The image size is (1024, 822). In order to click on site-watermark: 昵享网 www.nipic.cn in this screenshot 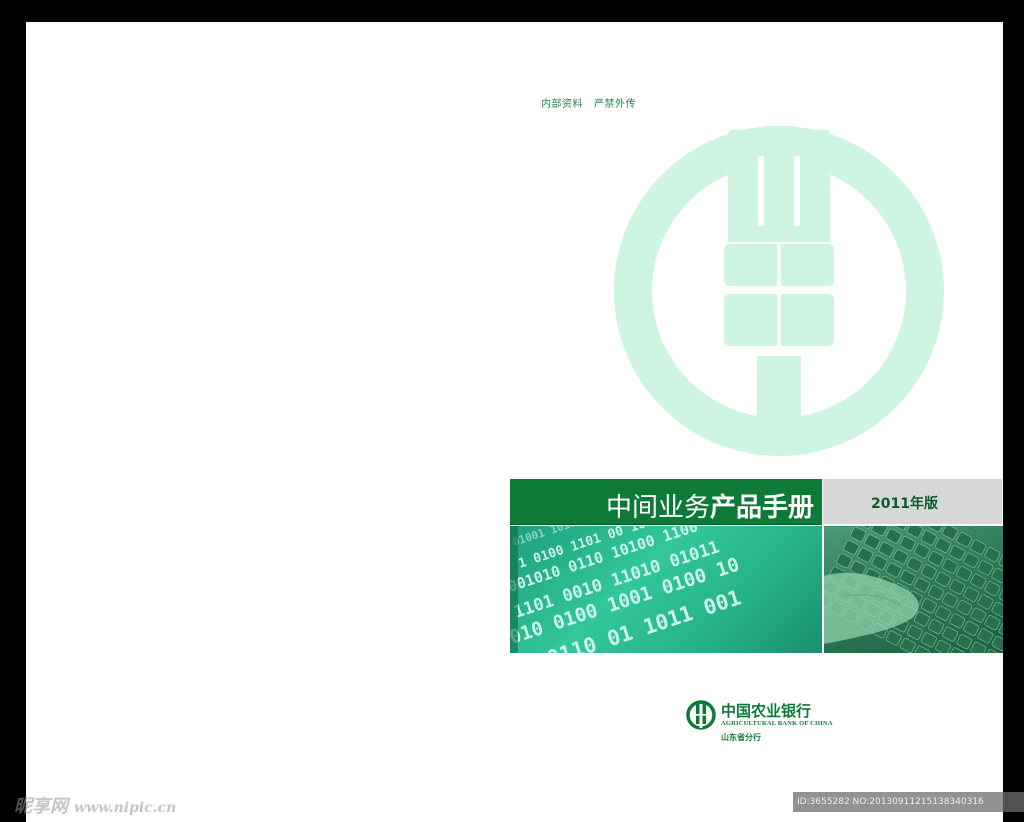, I will do `click(95, 805)`.